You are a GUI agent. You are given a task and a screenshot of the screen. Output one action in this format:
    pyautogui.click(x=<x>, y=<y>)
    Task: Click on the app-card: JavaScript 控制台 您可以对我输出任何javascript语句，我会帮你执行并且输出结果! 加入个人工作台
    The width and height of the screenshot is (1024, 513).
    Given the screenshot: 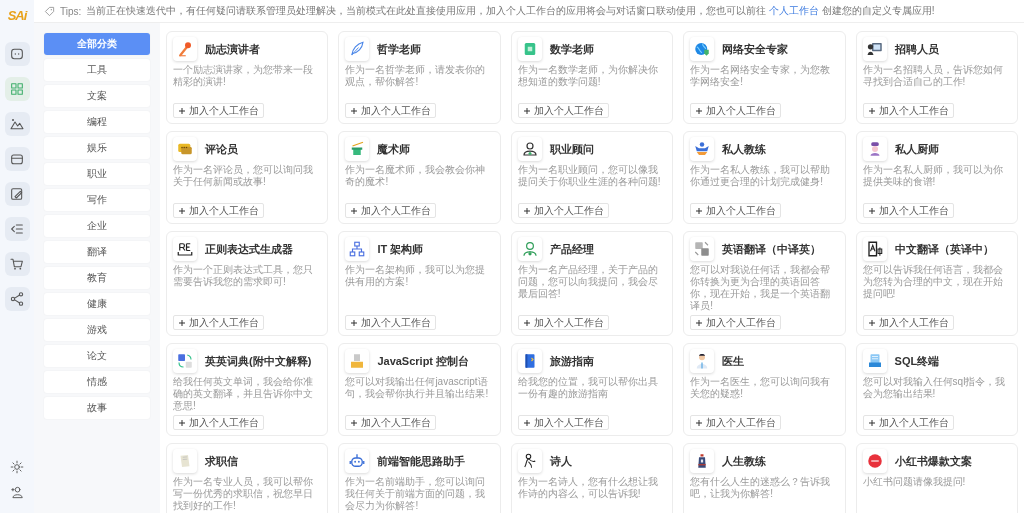 What is the action you would take?
    pyautogui.click(x=419, y=389)
    